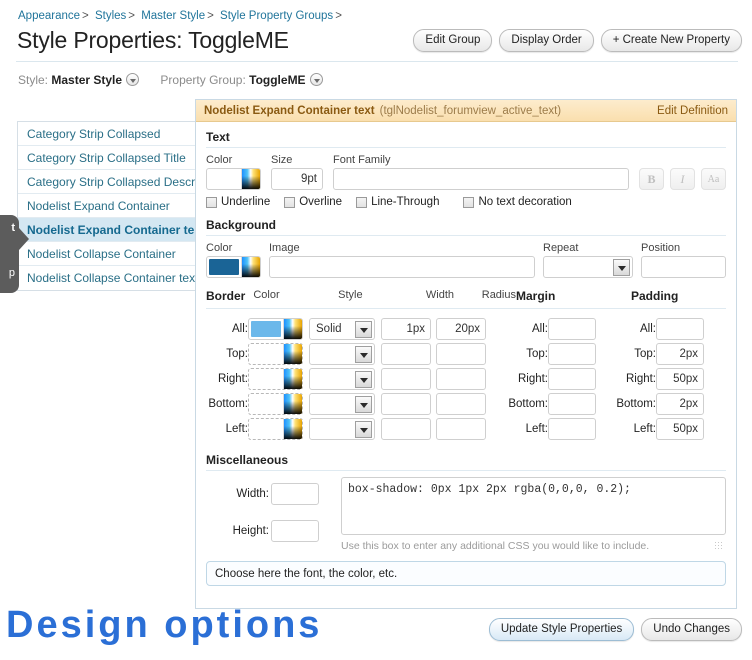  I want to click on border-top-label: Top:, so click(237, 354).